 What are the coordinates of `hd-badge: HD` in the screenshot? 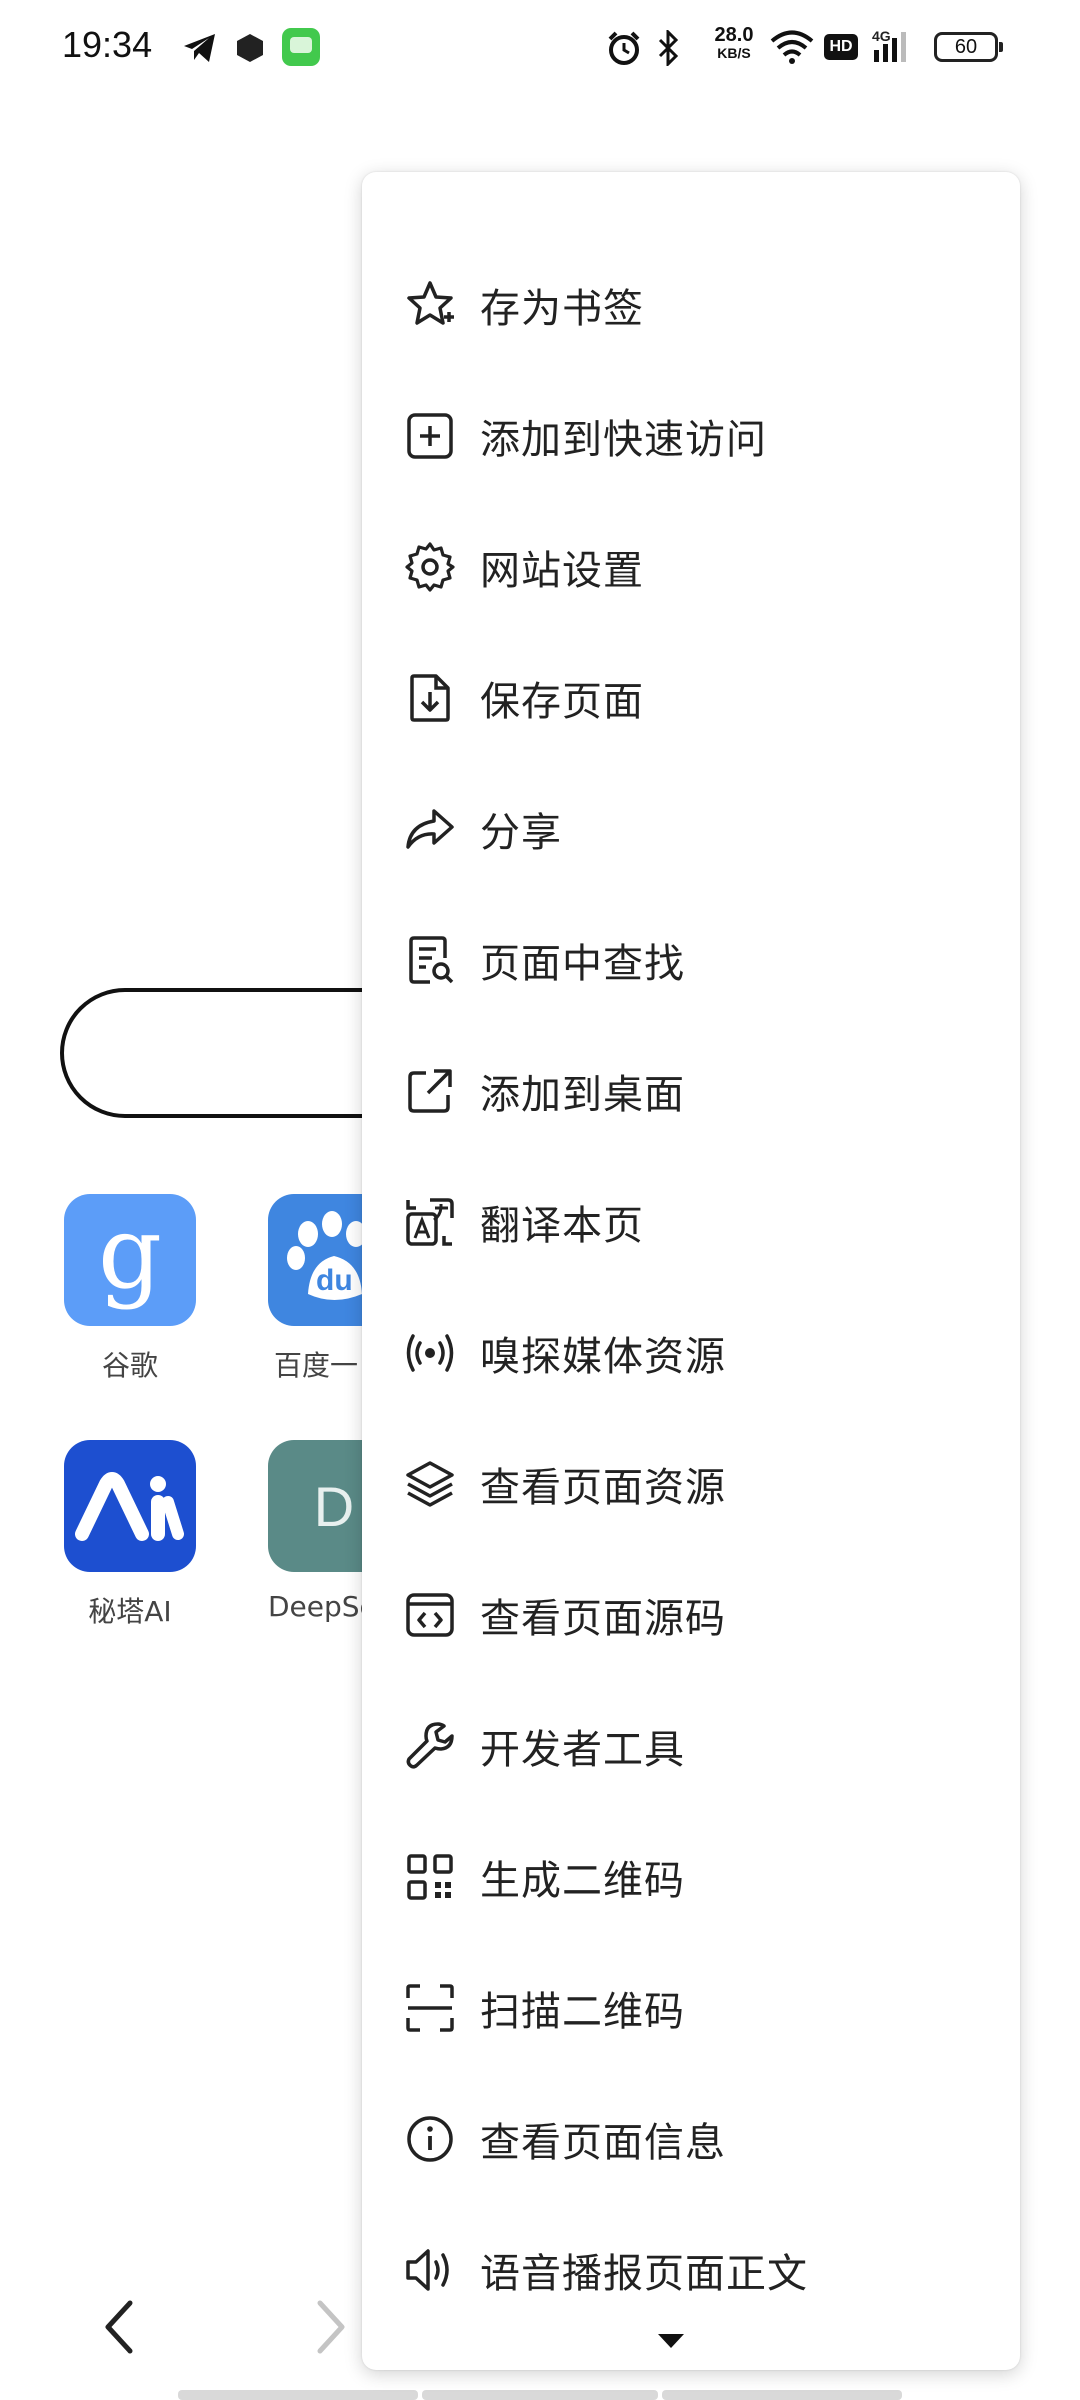 It's located at (841, 47).